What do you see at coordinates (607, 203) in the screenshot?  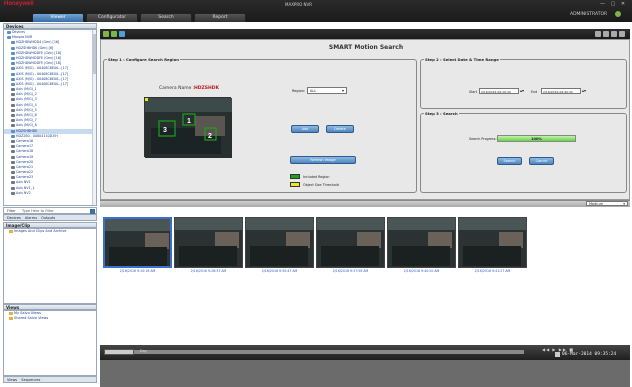 I see `thumbnail-size-dropdown: Medium ▾` at bounding box center [607, 203].